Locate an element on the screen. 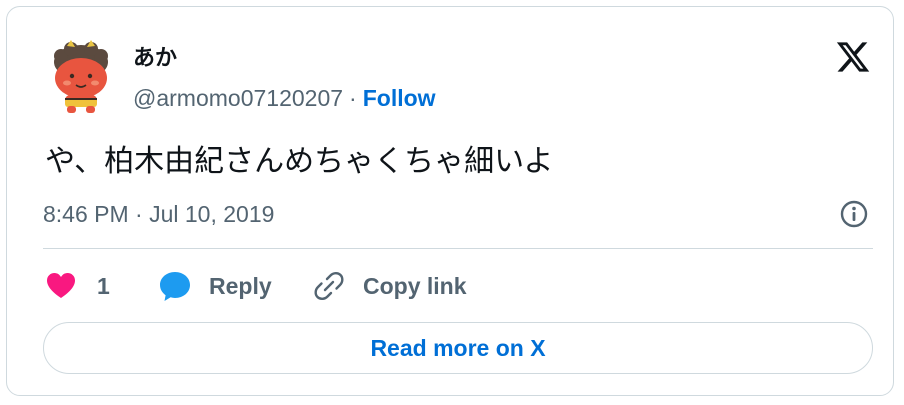 Image resolution: width=904 pixels, height=405 pixels. copy-link-button: Copy link is located at coordinates (389, 286).